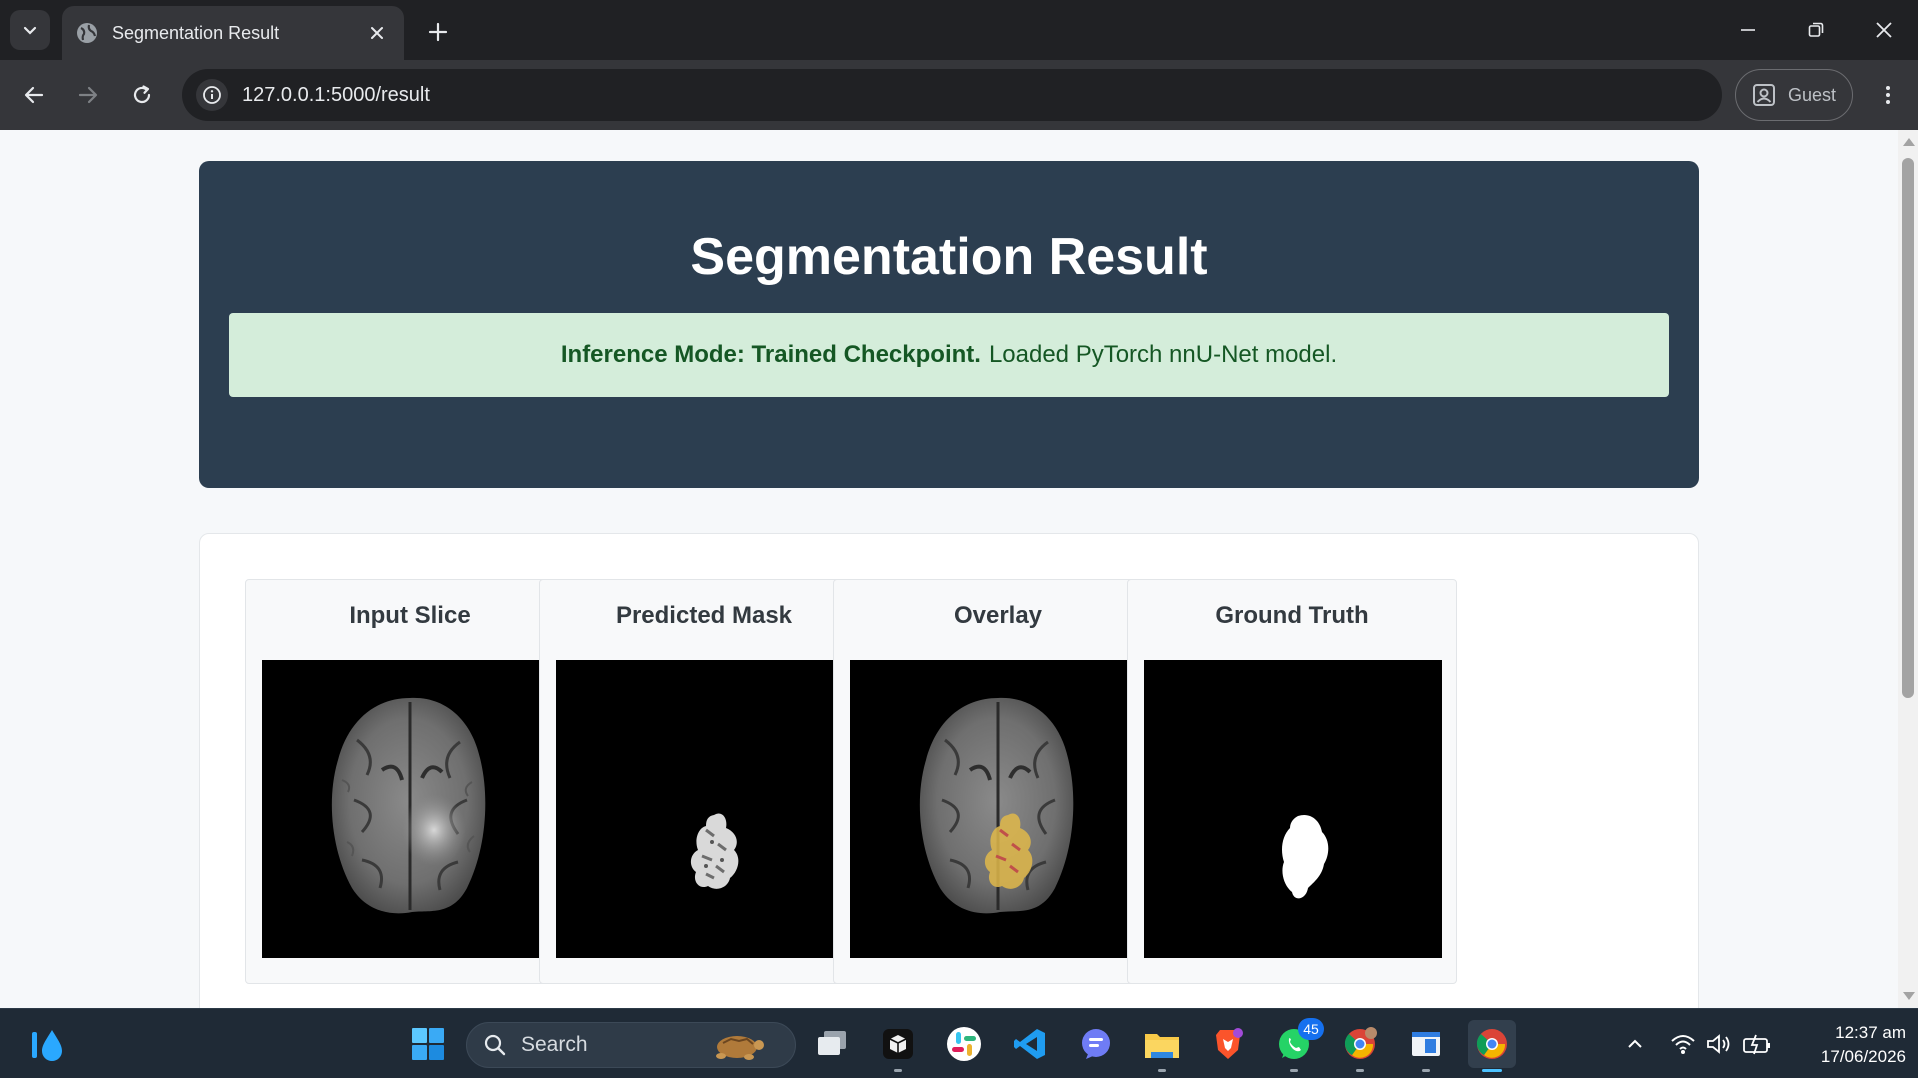 The image size is (1918, 1078). I want to click on wifi-button, so click(1683, 1044).